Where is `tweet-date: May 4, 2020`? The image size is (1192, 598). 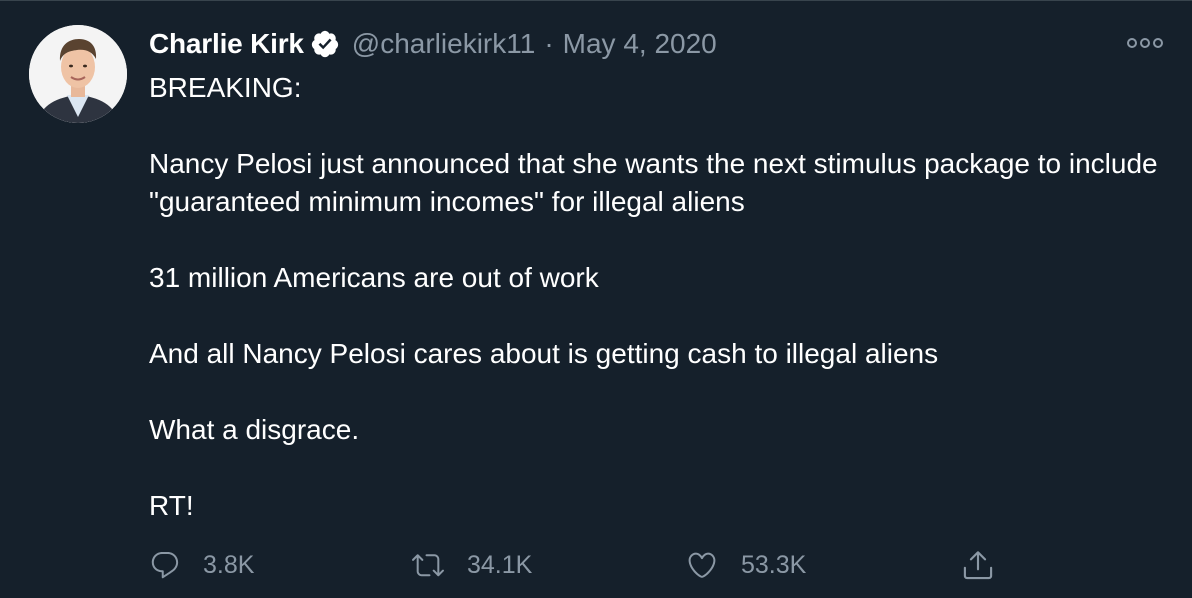
tweet-date: May 4, 2020 is located at coordinates (640, 44).